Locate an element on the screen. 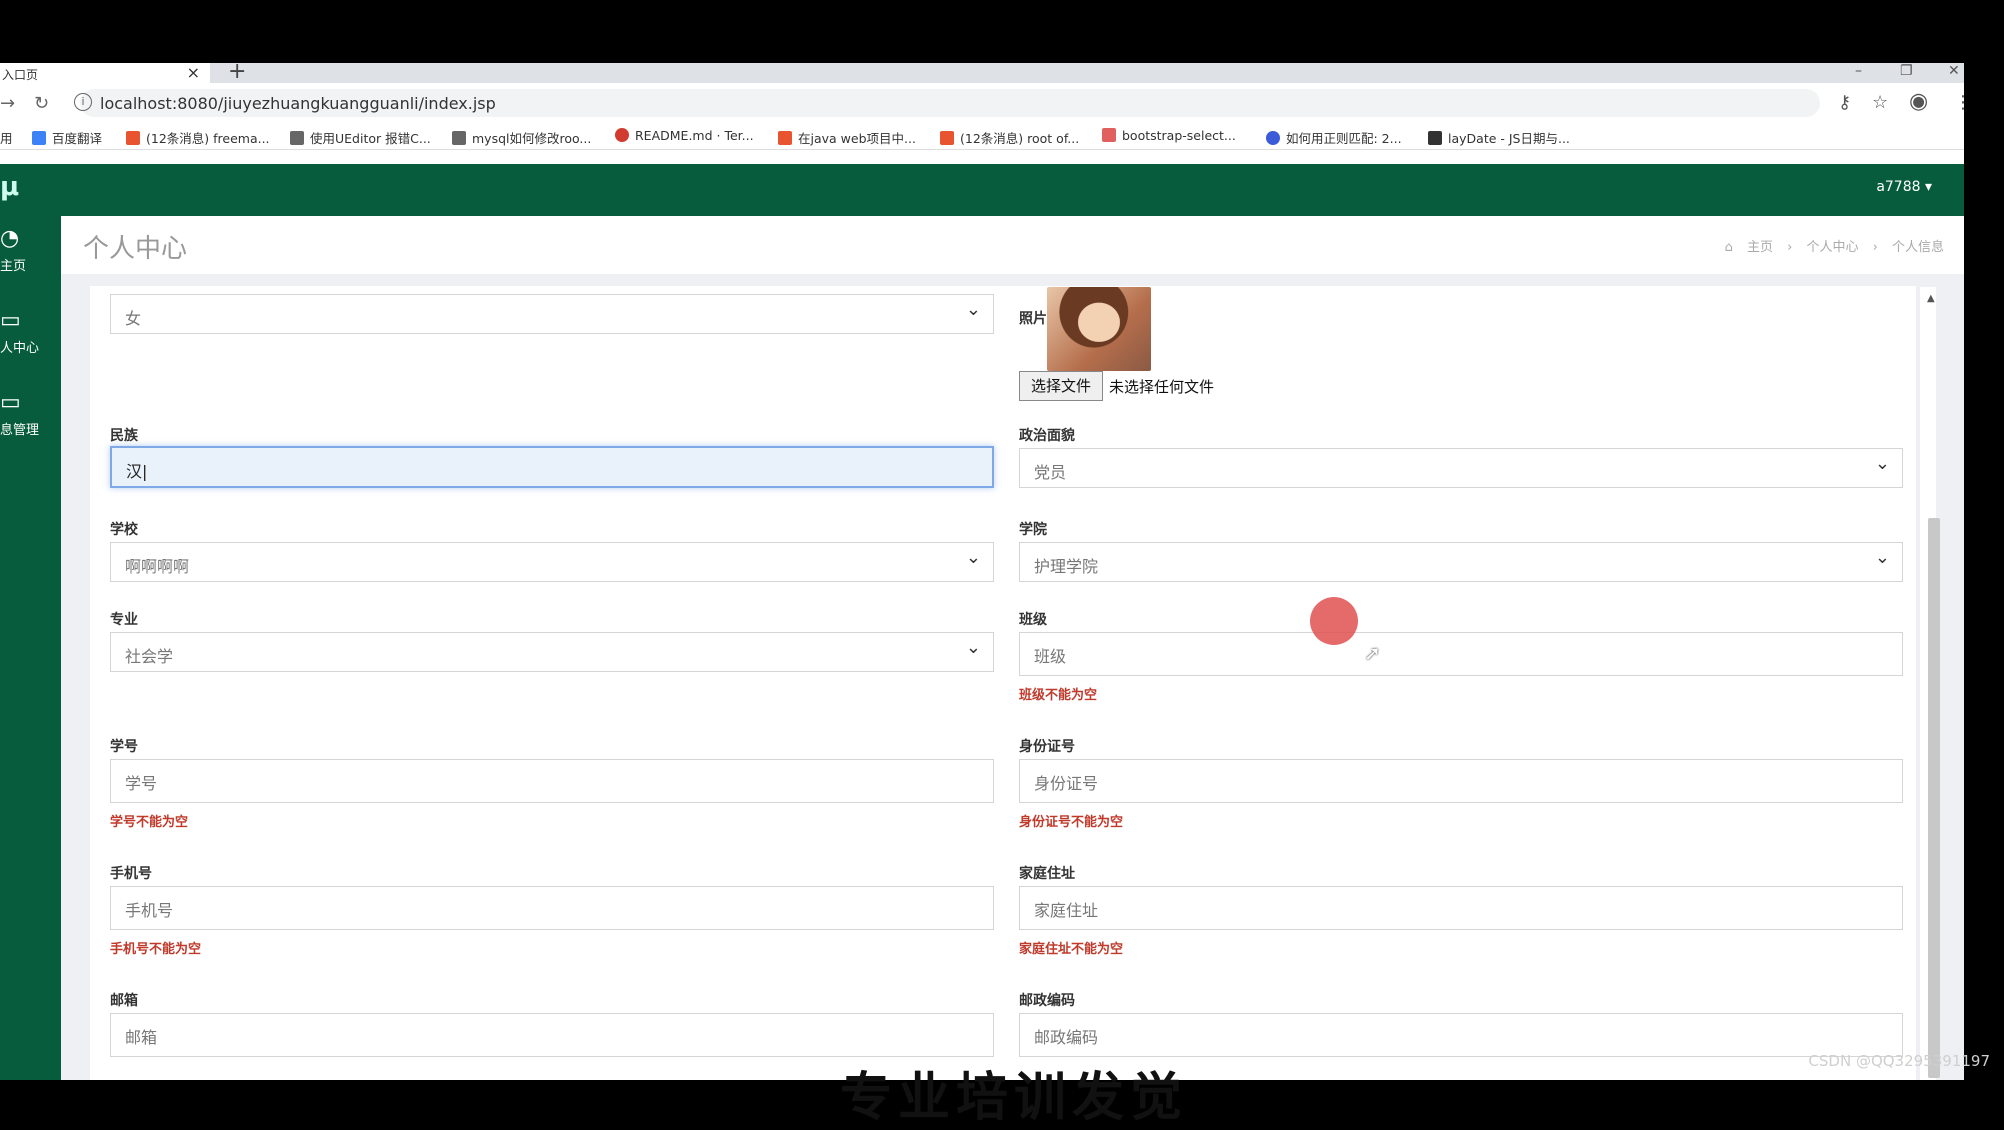 Image resolution: width=2004 pixels, height=1130 pixels. student-id-label: 学号 is located at coordinates (124, 747).